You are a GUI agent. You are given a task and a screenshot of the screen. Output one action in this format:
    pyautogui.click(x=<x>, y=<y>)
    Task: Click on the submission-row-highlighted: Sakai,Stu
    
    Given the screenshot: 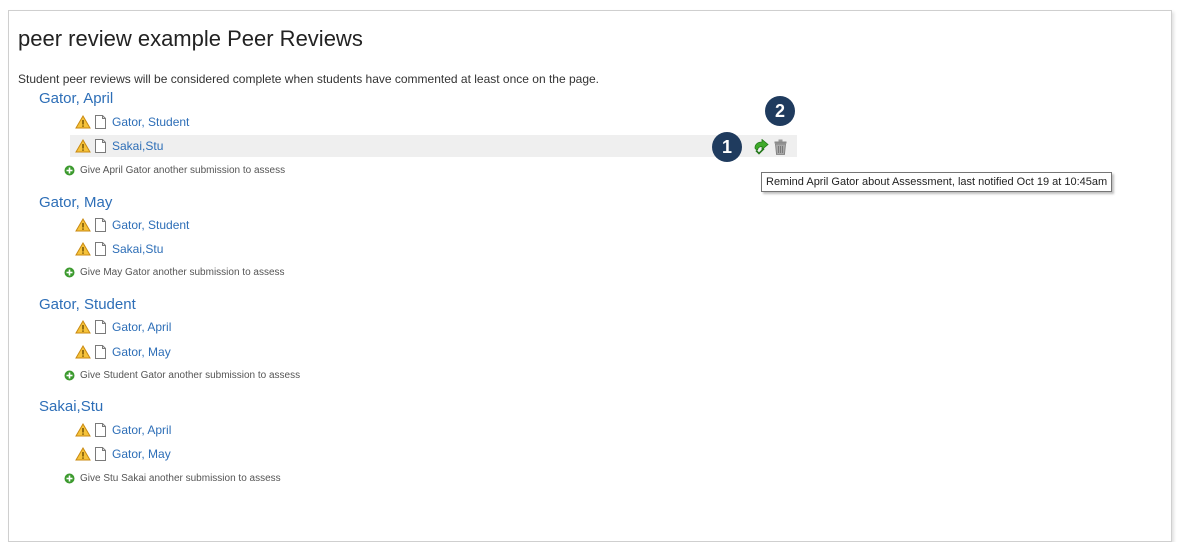 What is the action you would take?
    pyautogui.click(x=433, y=146)
    